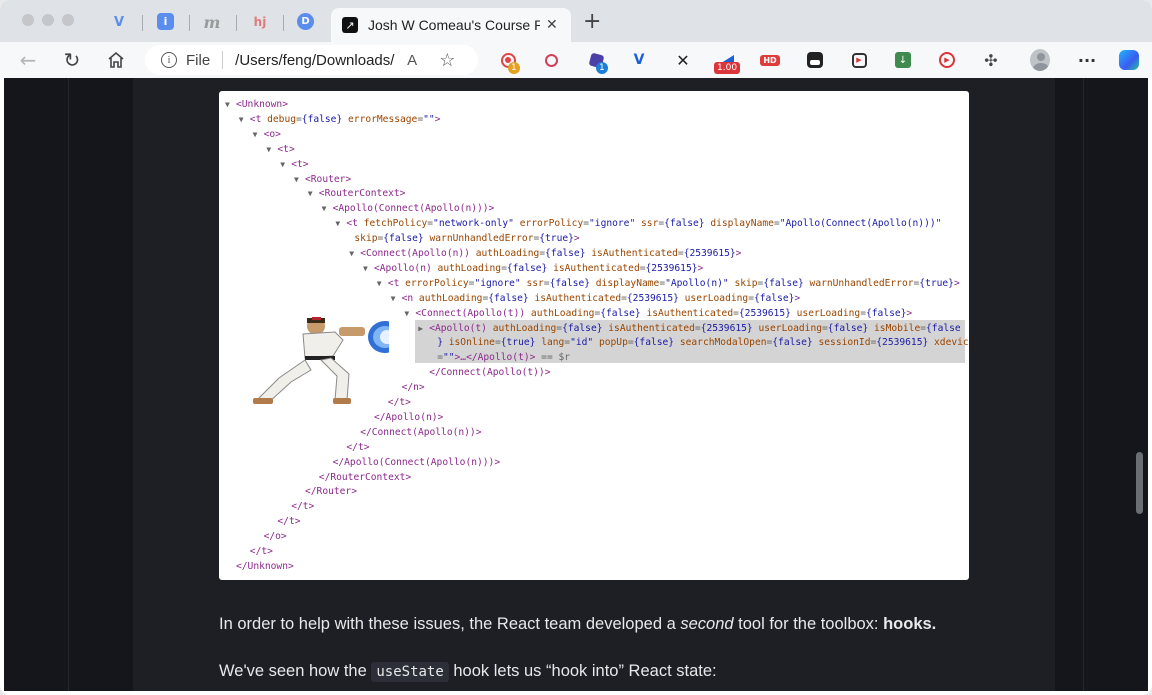 The height and width of the screenshot is (695, 1152). Describe the element at coordinates (991, 60) in the screenshot. I see `extensions-button: ✣` at that location.